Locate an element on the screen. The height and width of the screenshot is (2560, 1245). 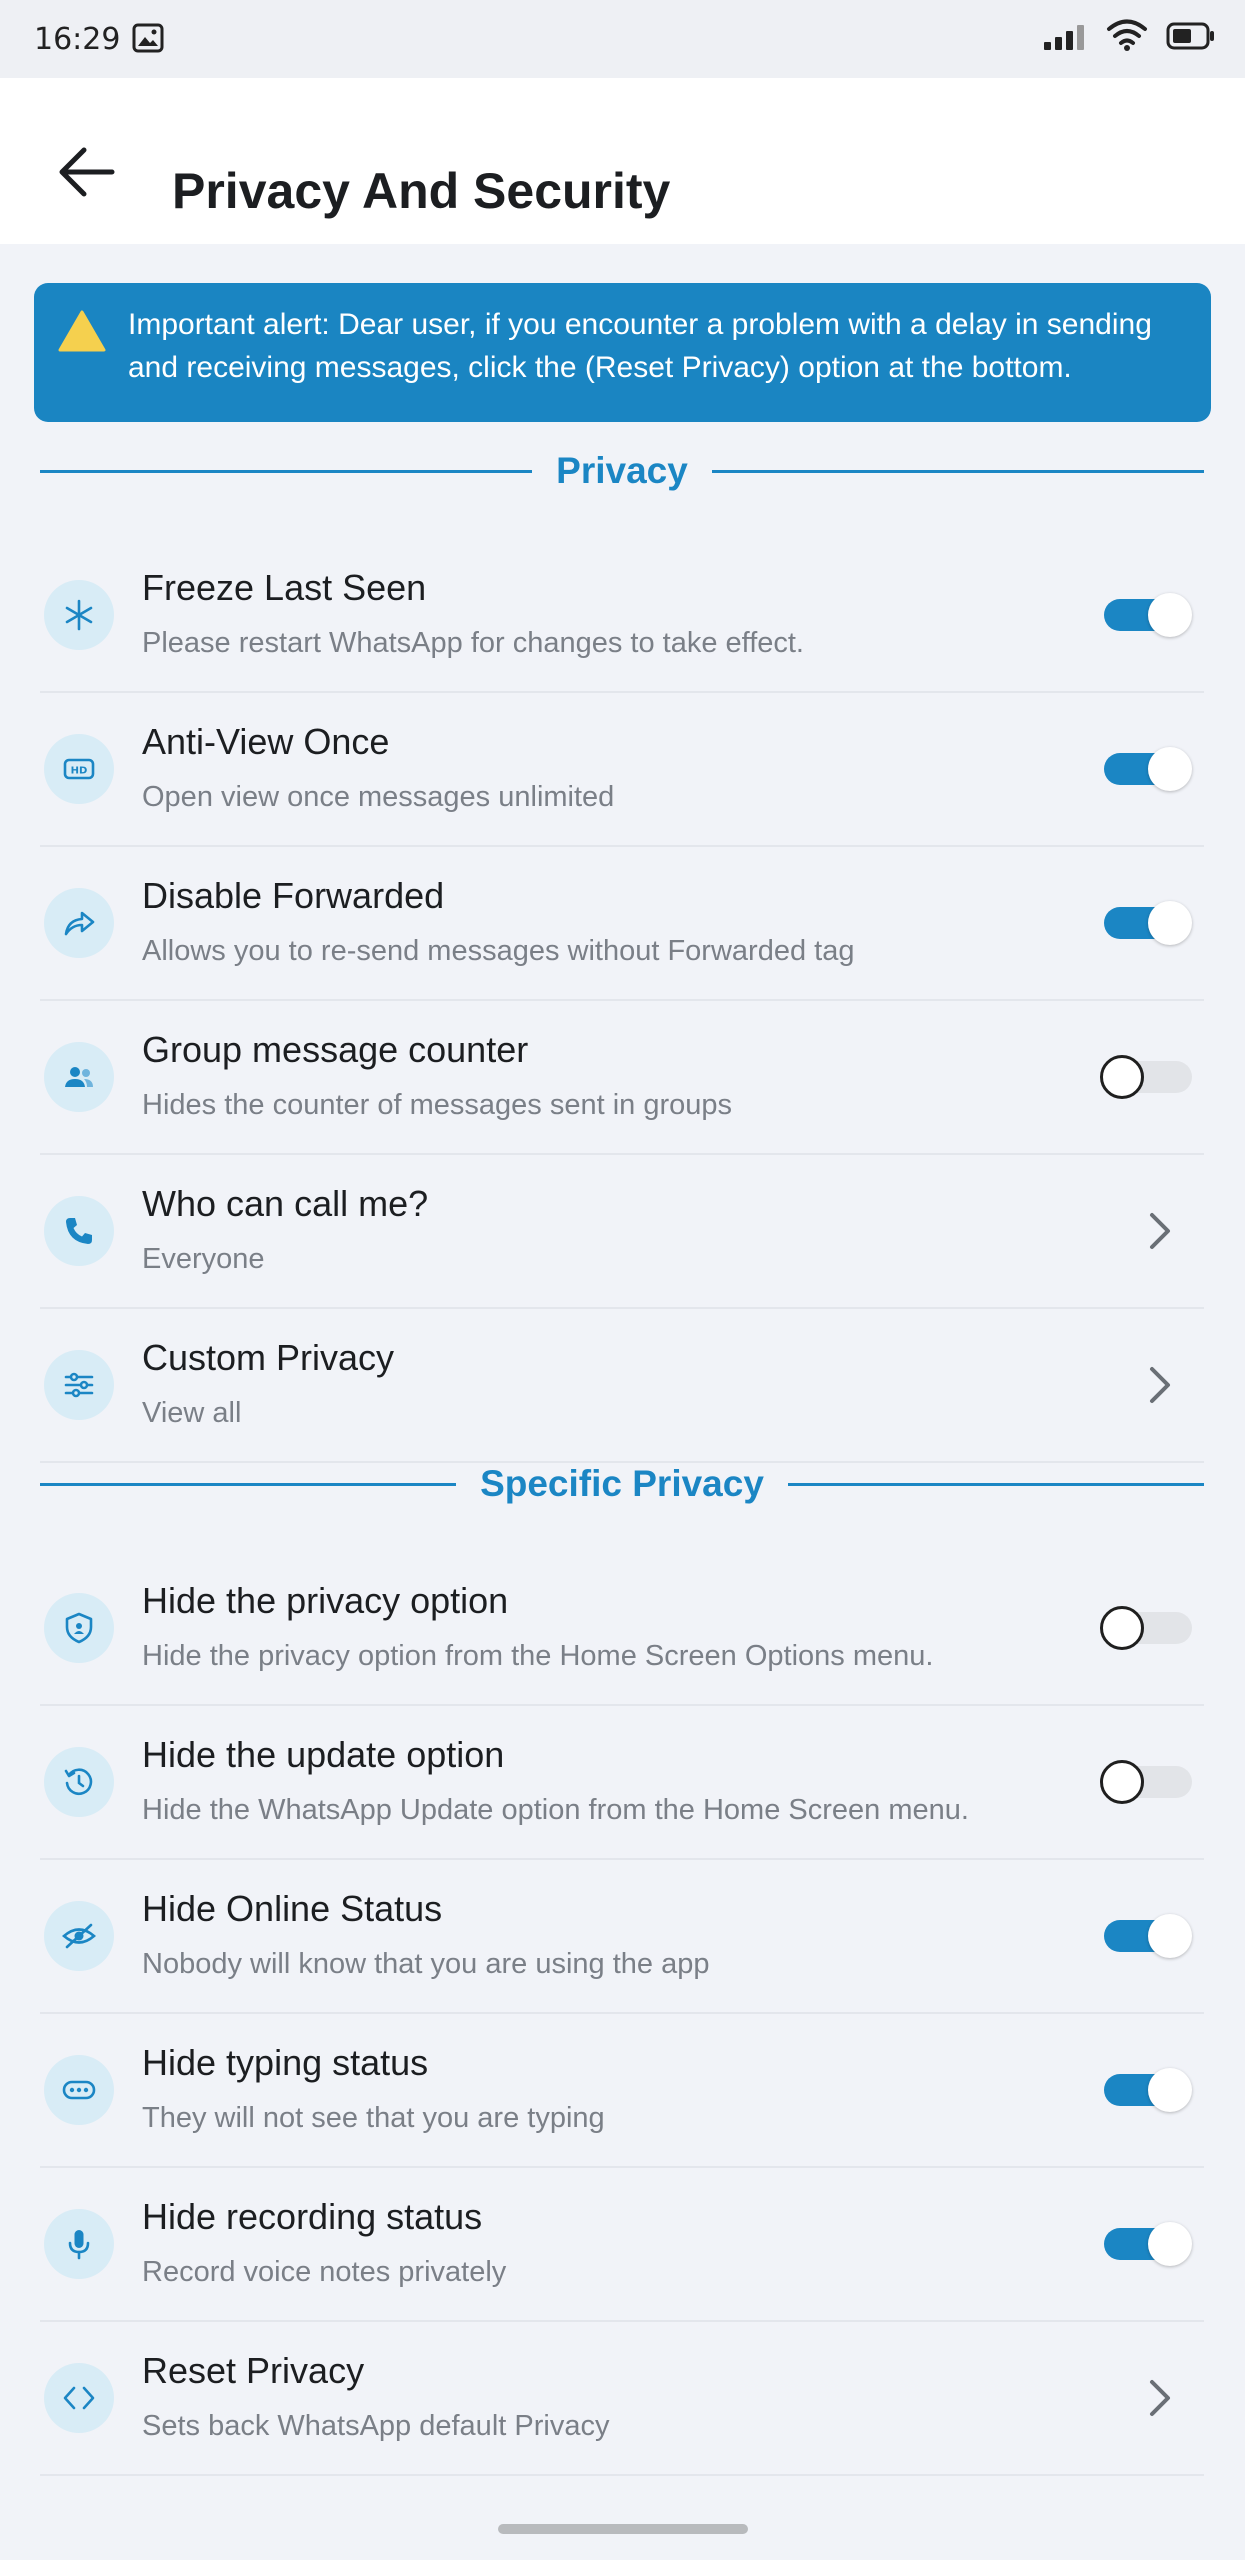
history-icon is located at coordinates (79, 1782).